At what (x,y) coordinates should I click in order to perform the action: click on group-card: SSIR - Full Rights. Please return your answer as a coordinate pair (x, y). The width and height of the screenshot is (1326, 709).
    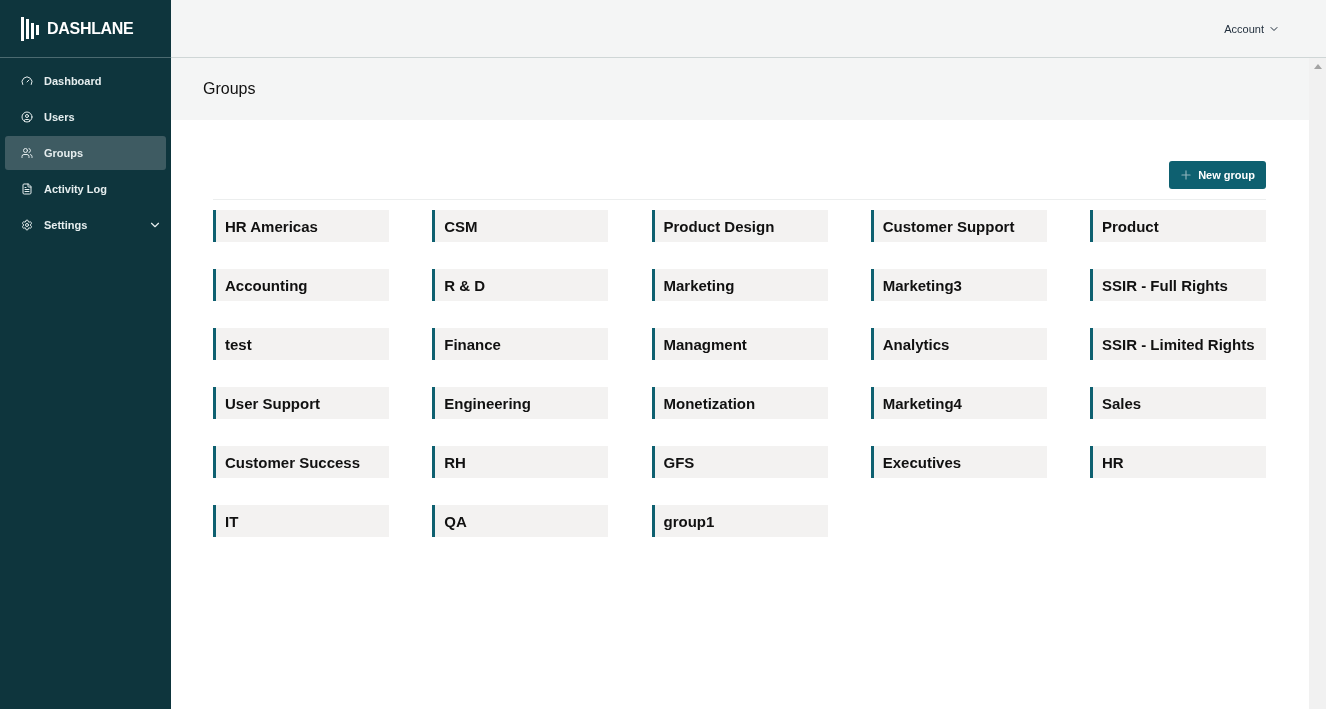
    Looking at the image, I should click on (1178, 285).